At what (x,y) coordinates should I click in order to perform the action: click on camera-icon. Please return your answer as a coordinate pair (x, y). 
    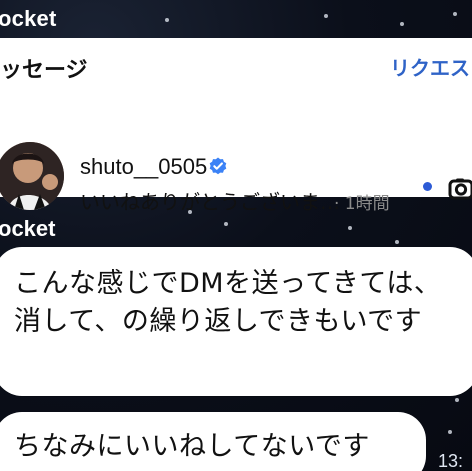
    Looking at the image, I should click on (460, 189).